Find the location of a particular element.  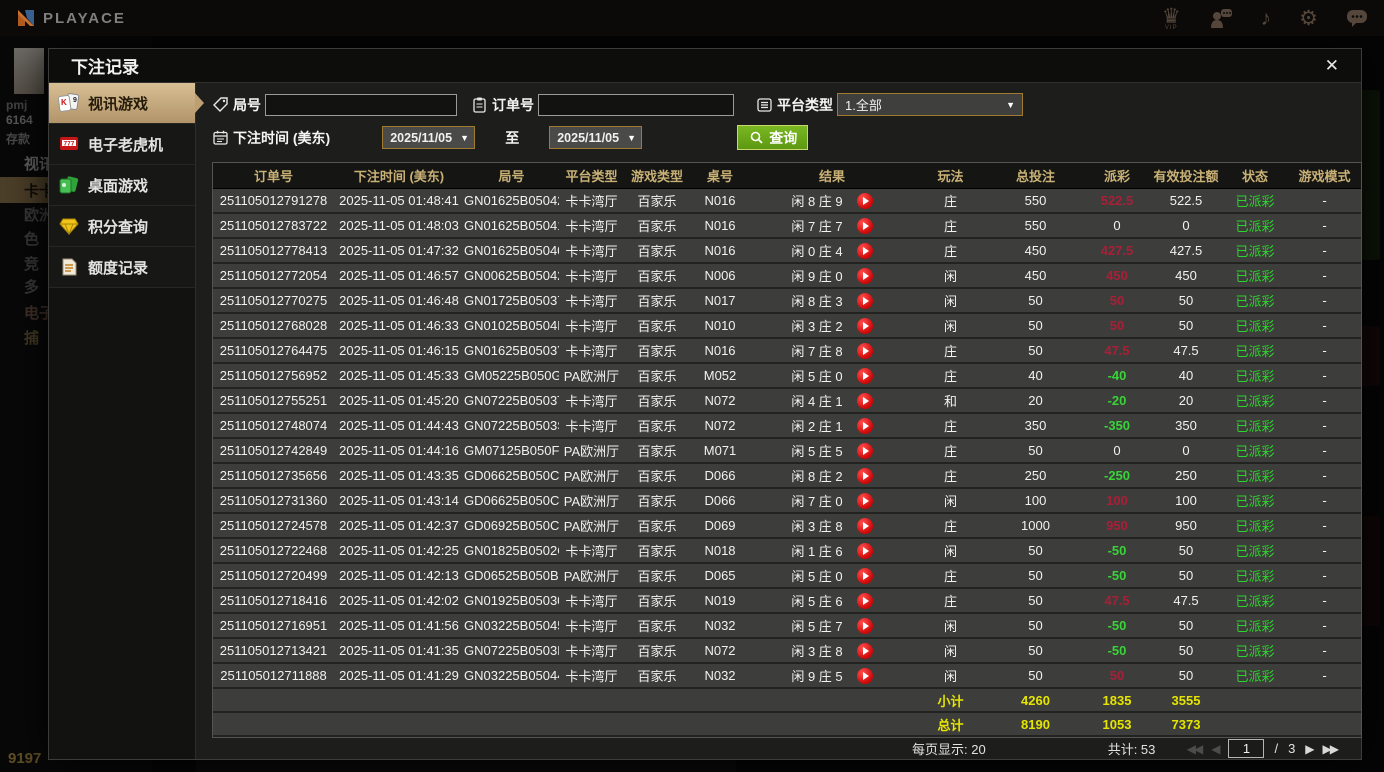

cell-result: 闲 8 庄 3 is located at coordinates (832, 300).